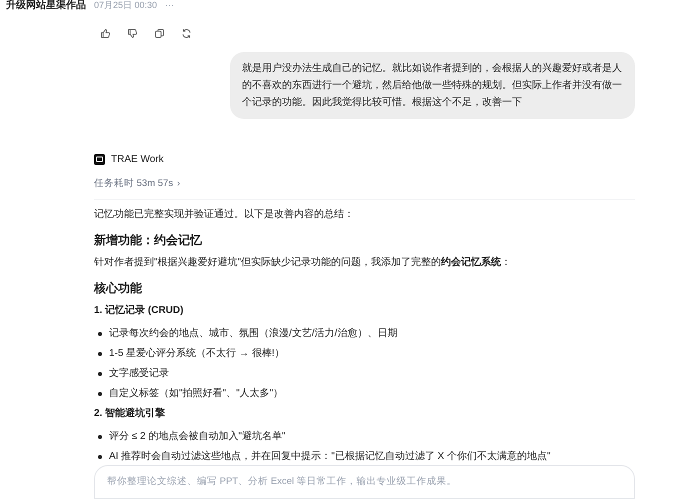 Image resolution: width=690 pixels, height=499 pixels. What do you see at coordinates (330, 457) in the screenshot?
I see `list-item: AI 推荐时会自动过滤这些地点，并在回复中提示："已根据记忆自动过滤了 X 个你们不太满意的地点"` at bounding box center [330, 457].